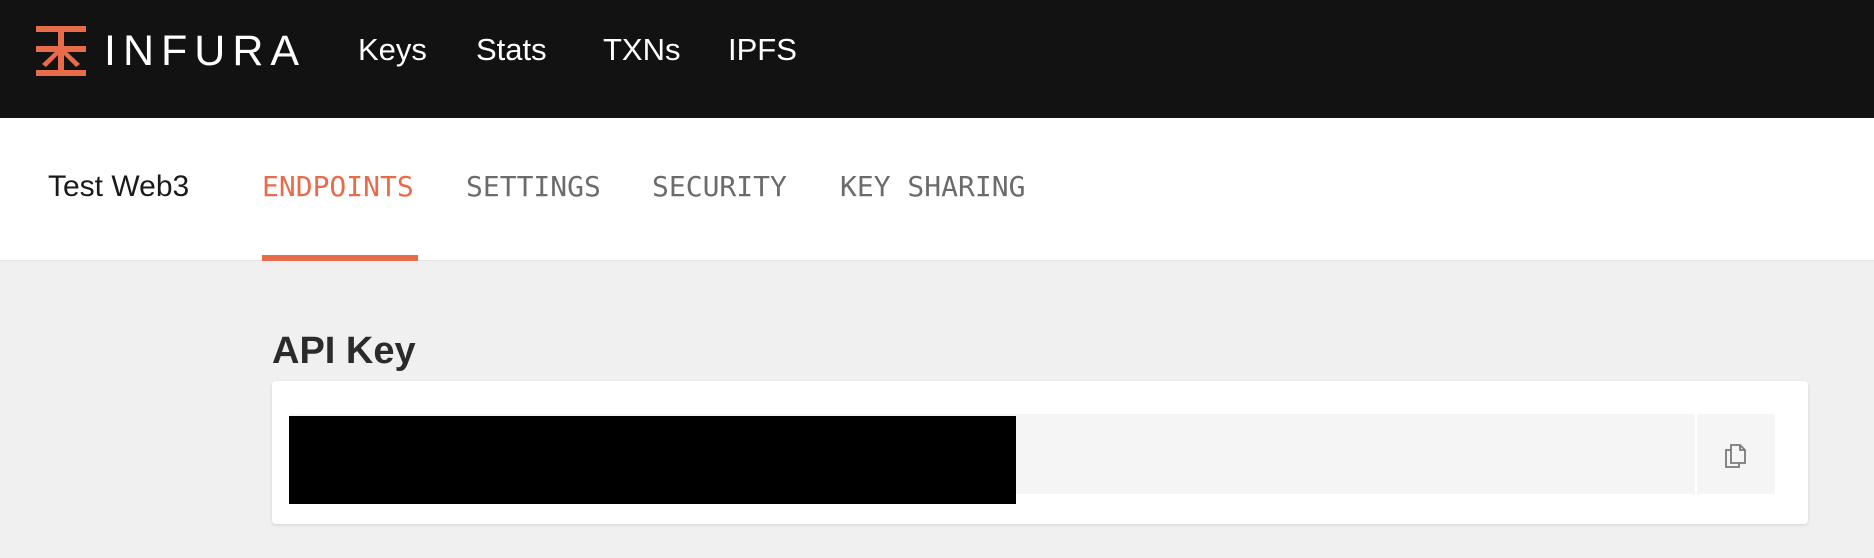 The height and width of the screenshot is (558, 1874). I want to click on nav-keys: Keys, so click(392, 50).